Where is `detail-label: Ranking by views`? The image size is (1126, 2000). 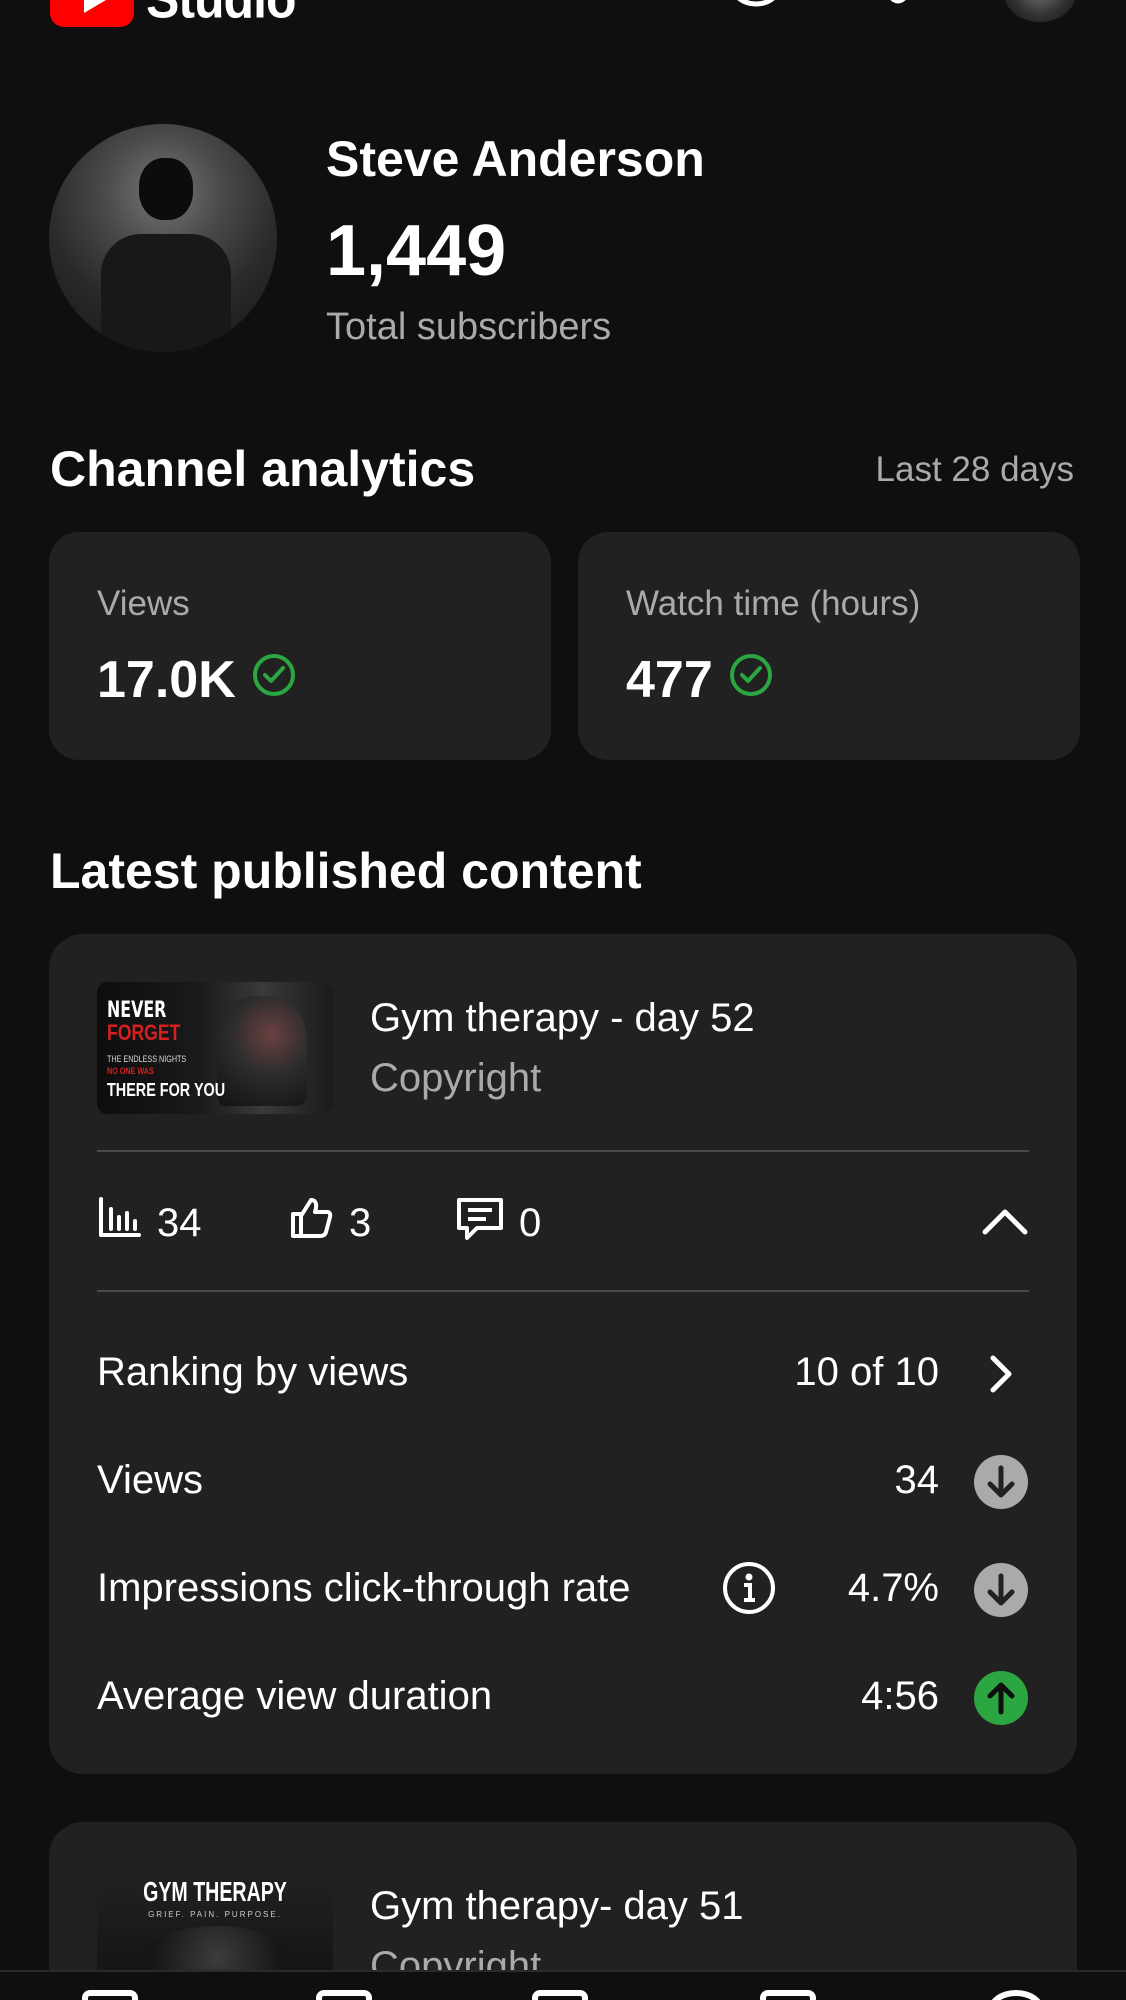
detail-label: Ranking by views is located at coordinates (253, 1372).